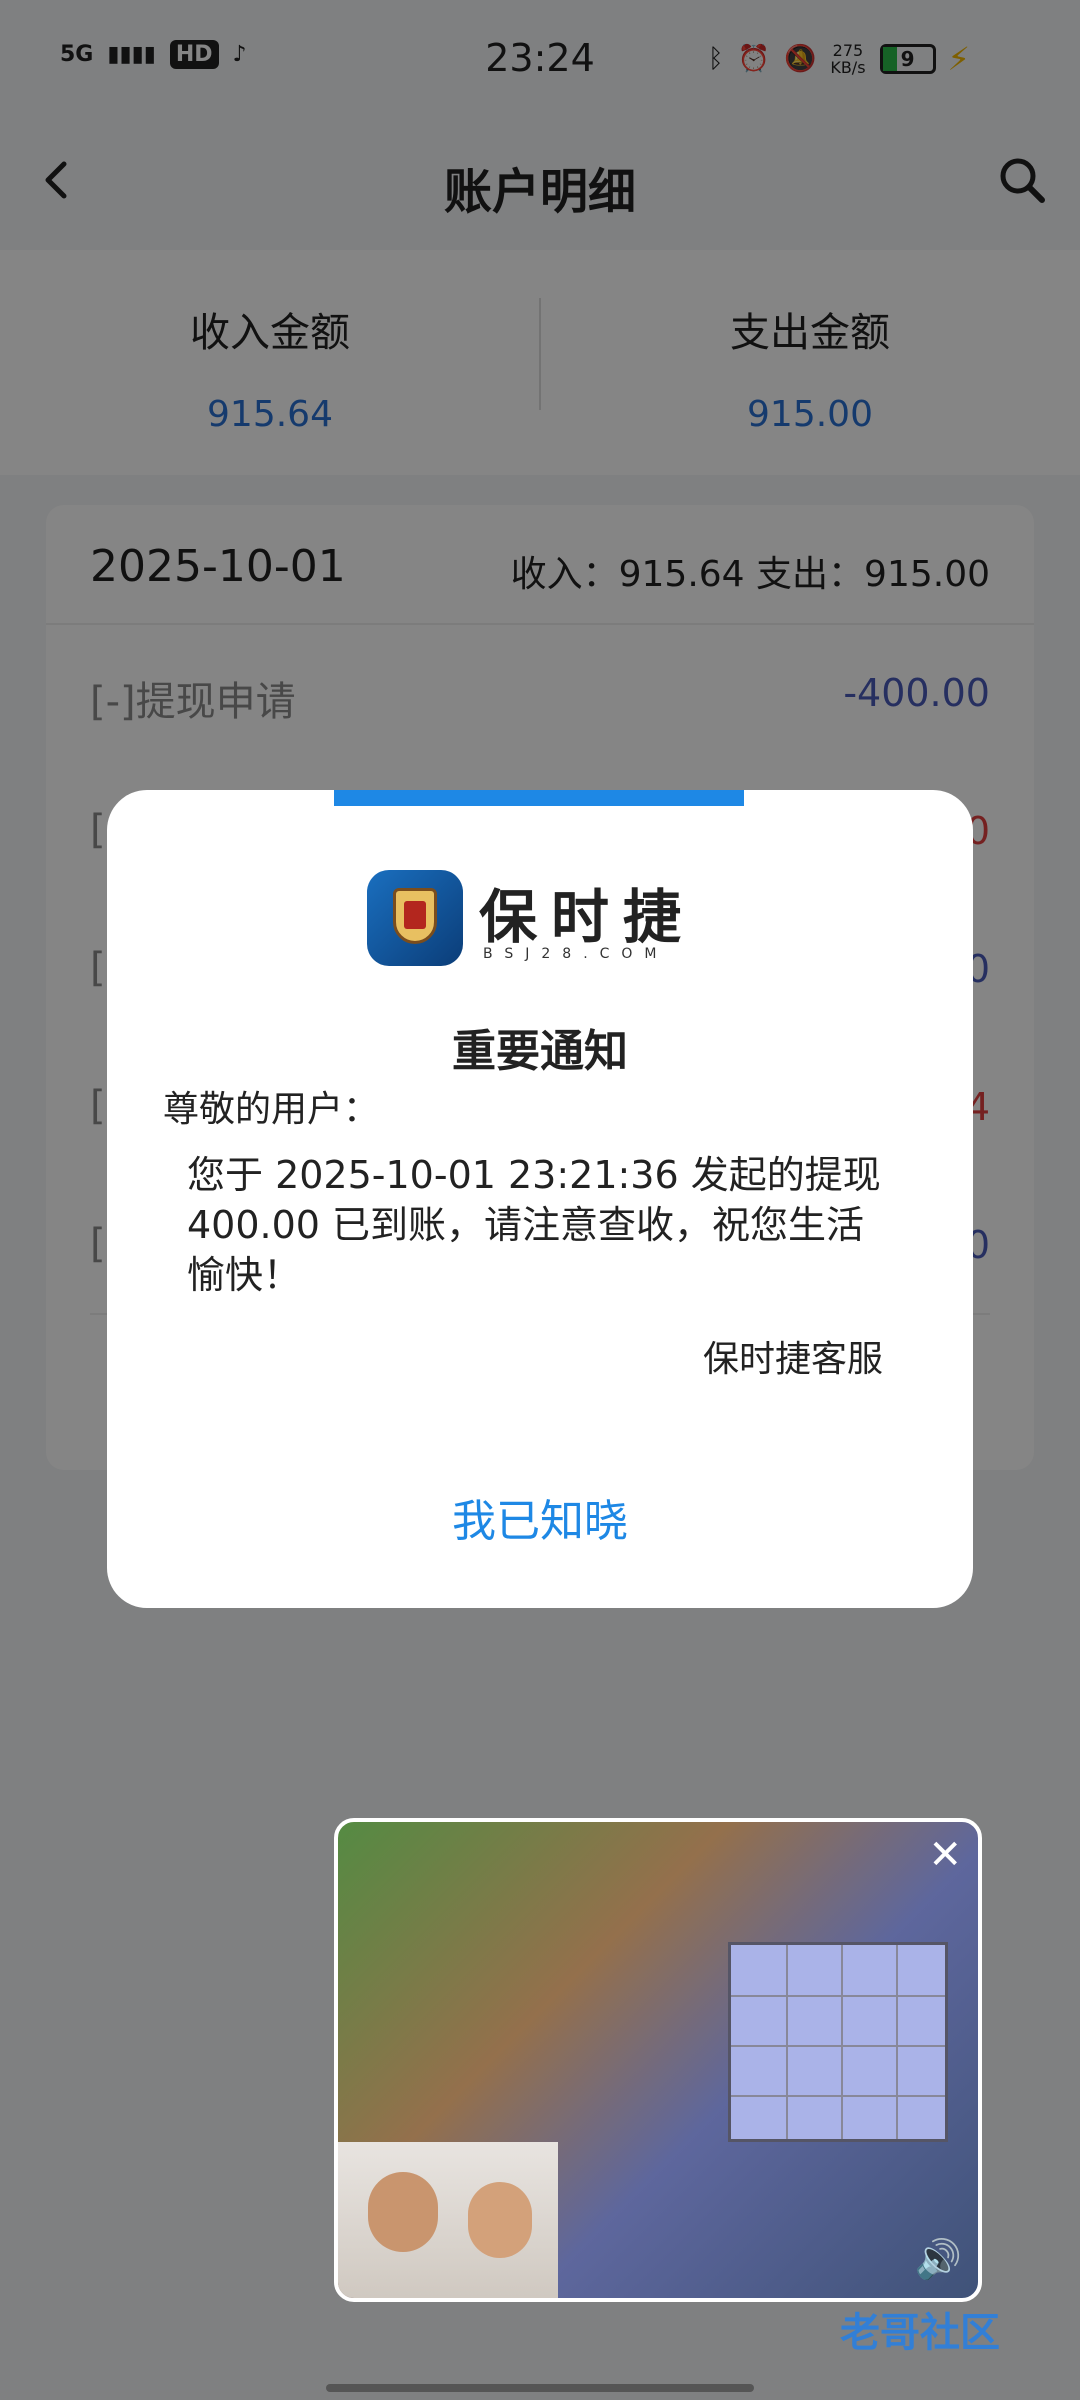 The height and width of the screenshot is (2400, 1080). What do you see at coordinates (576, 954) in the screenshot?
I see `brand-domain: BSJ28.COM` at bounding box center [576, 954].